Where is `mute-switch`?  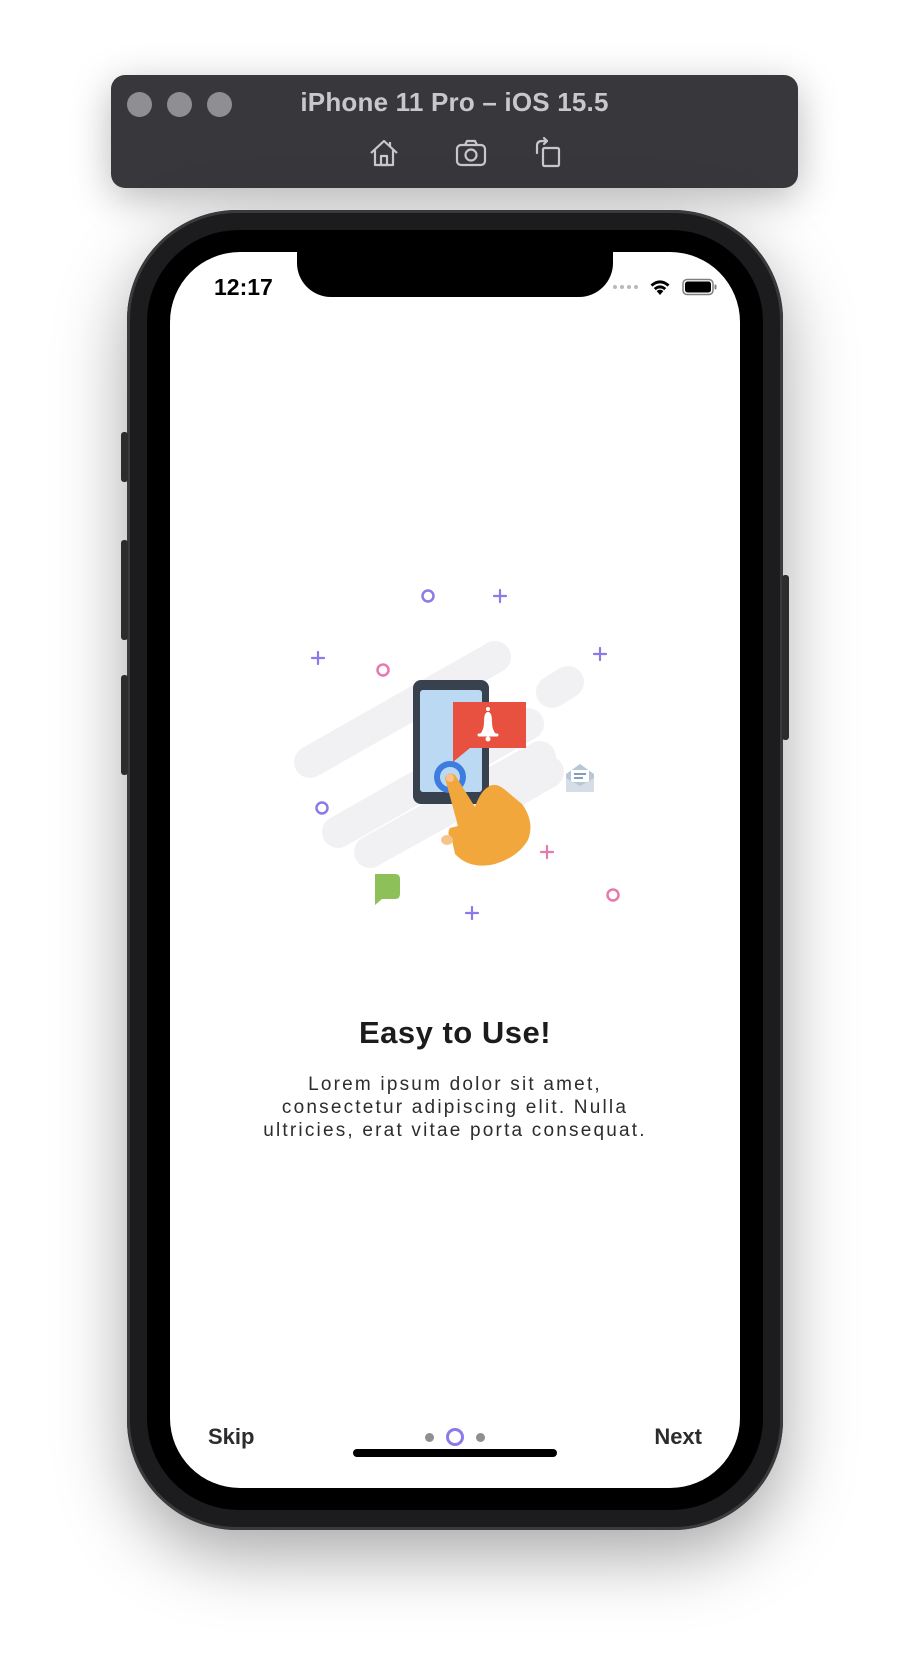 mute-switch is located at coordinates (124, 457).